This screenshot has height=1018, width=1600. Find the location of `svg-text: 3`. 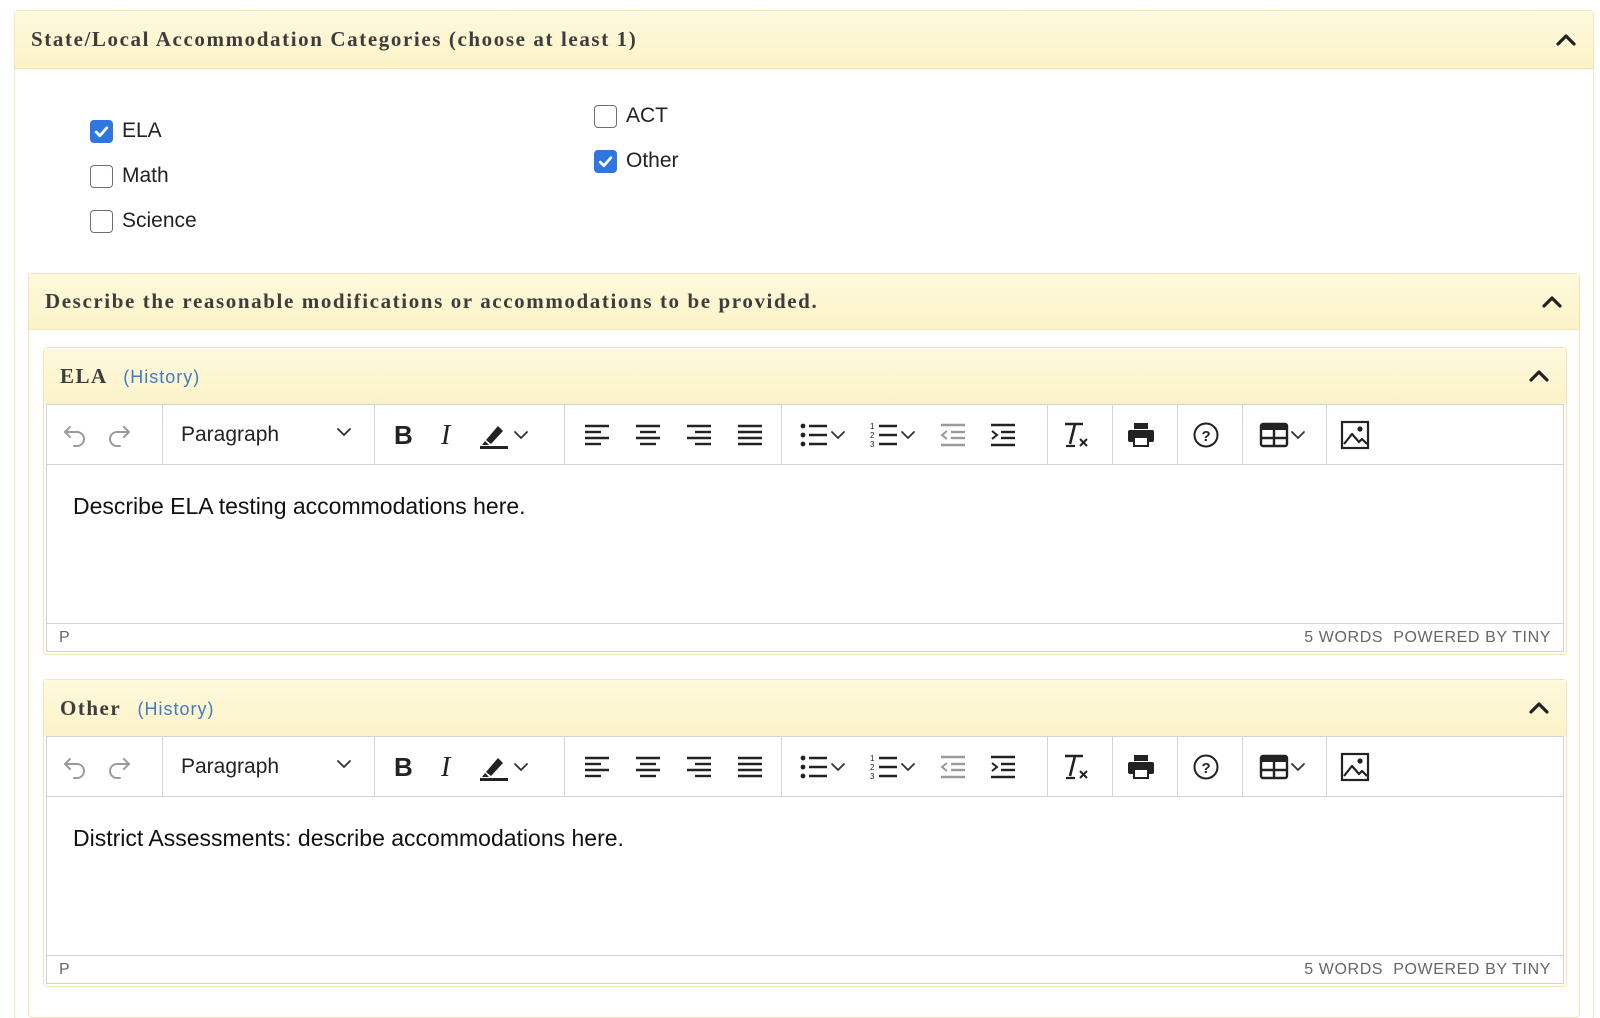

svg-text: 3 is located at coordinates (872, 776).